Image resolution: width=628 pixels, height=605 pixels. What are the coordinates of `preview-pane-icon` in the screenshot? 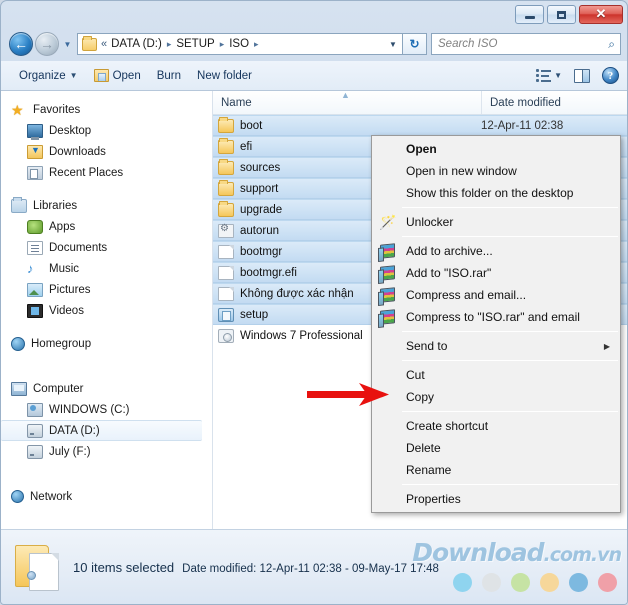 It's located at (582, 75).